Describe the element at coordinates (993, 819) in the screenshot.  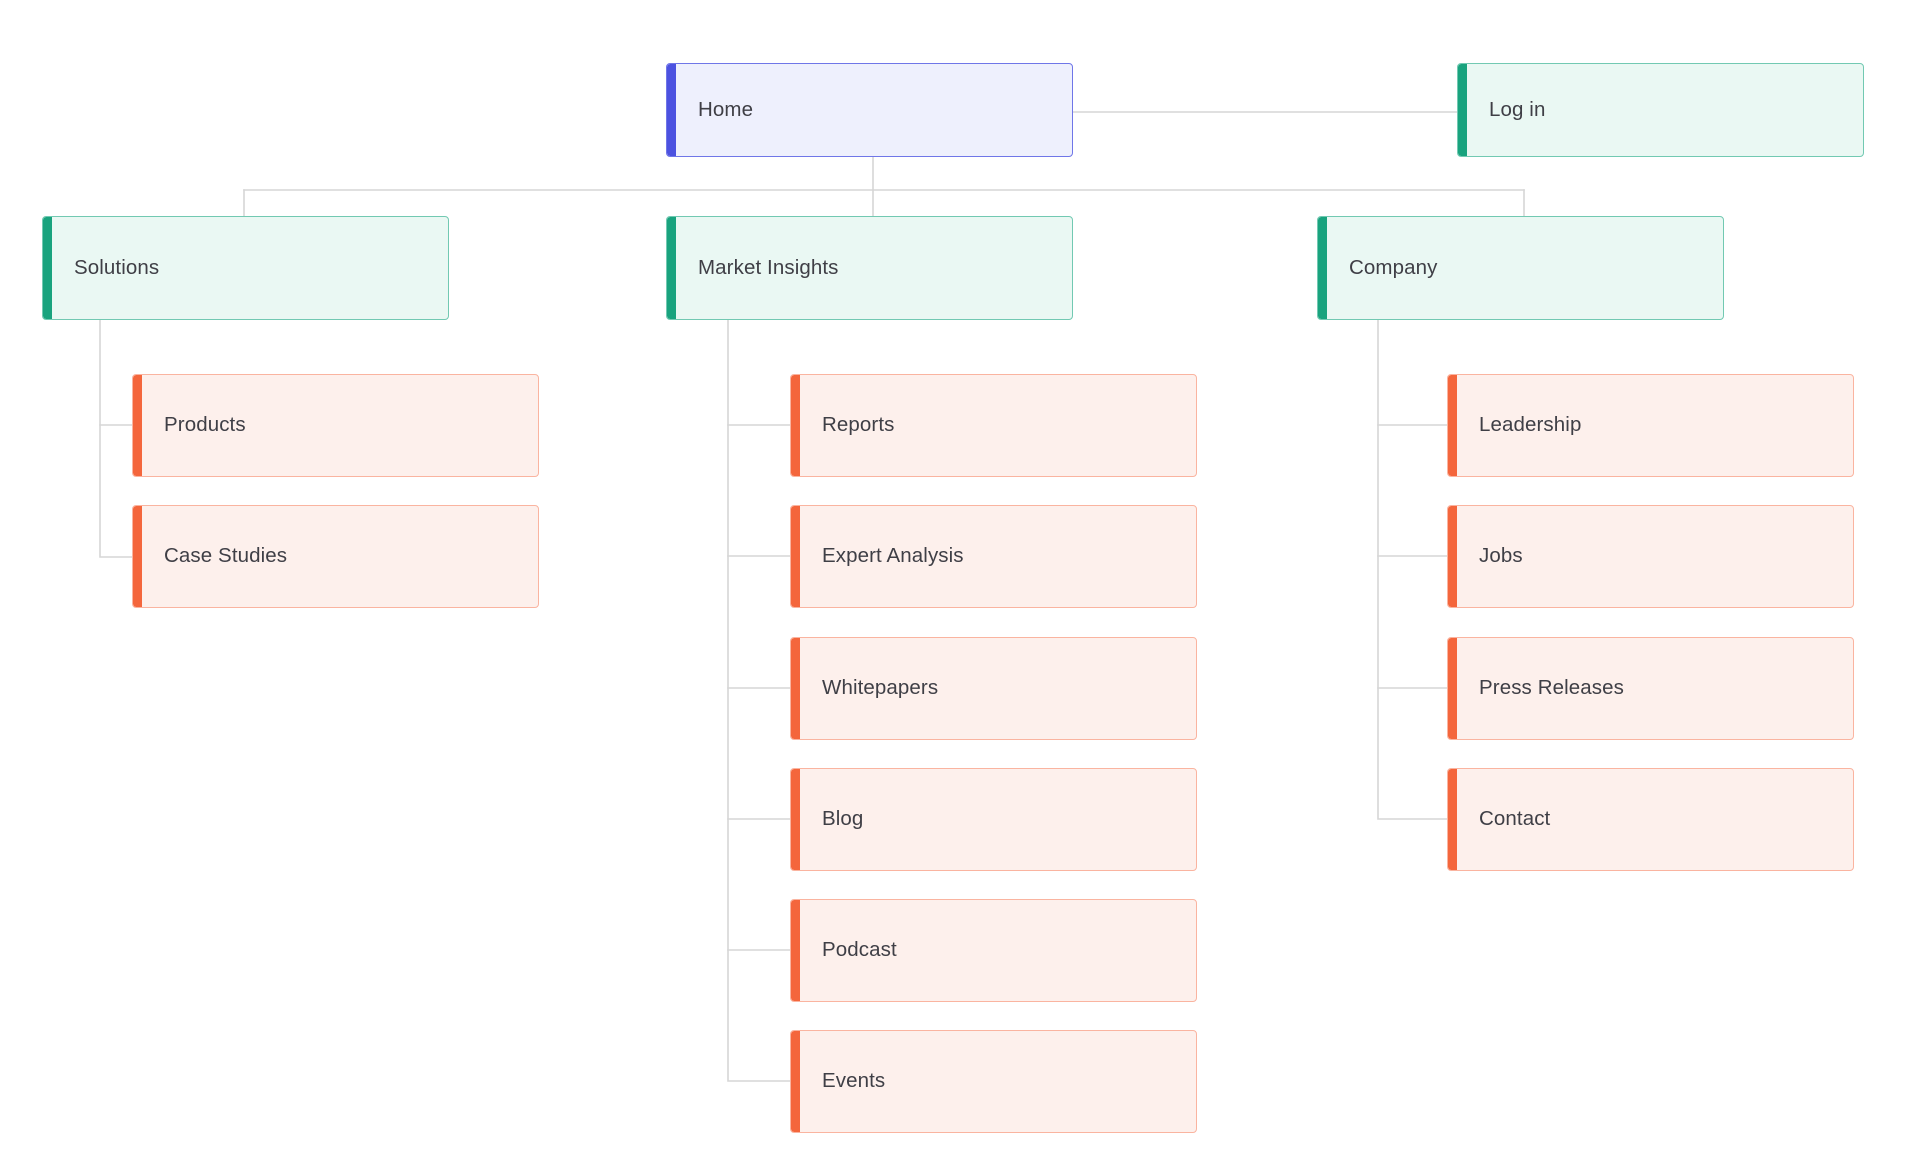
I see `node-blog: Blog` at that location.